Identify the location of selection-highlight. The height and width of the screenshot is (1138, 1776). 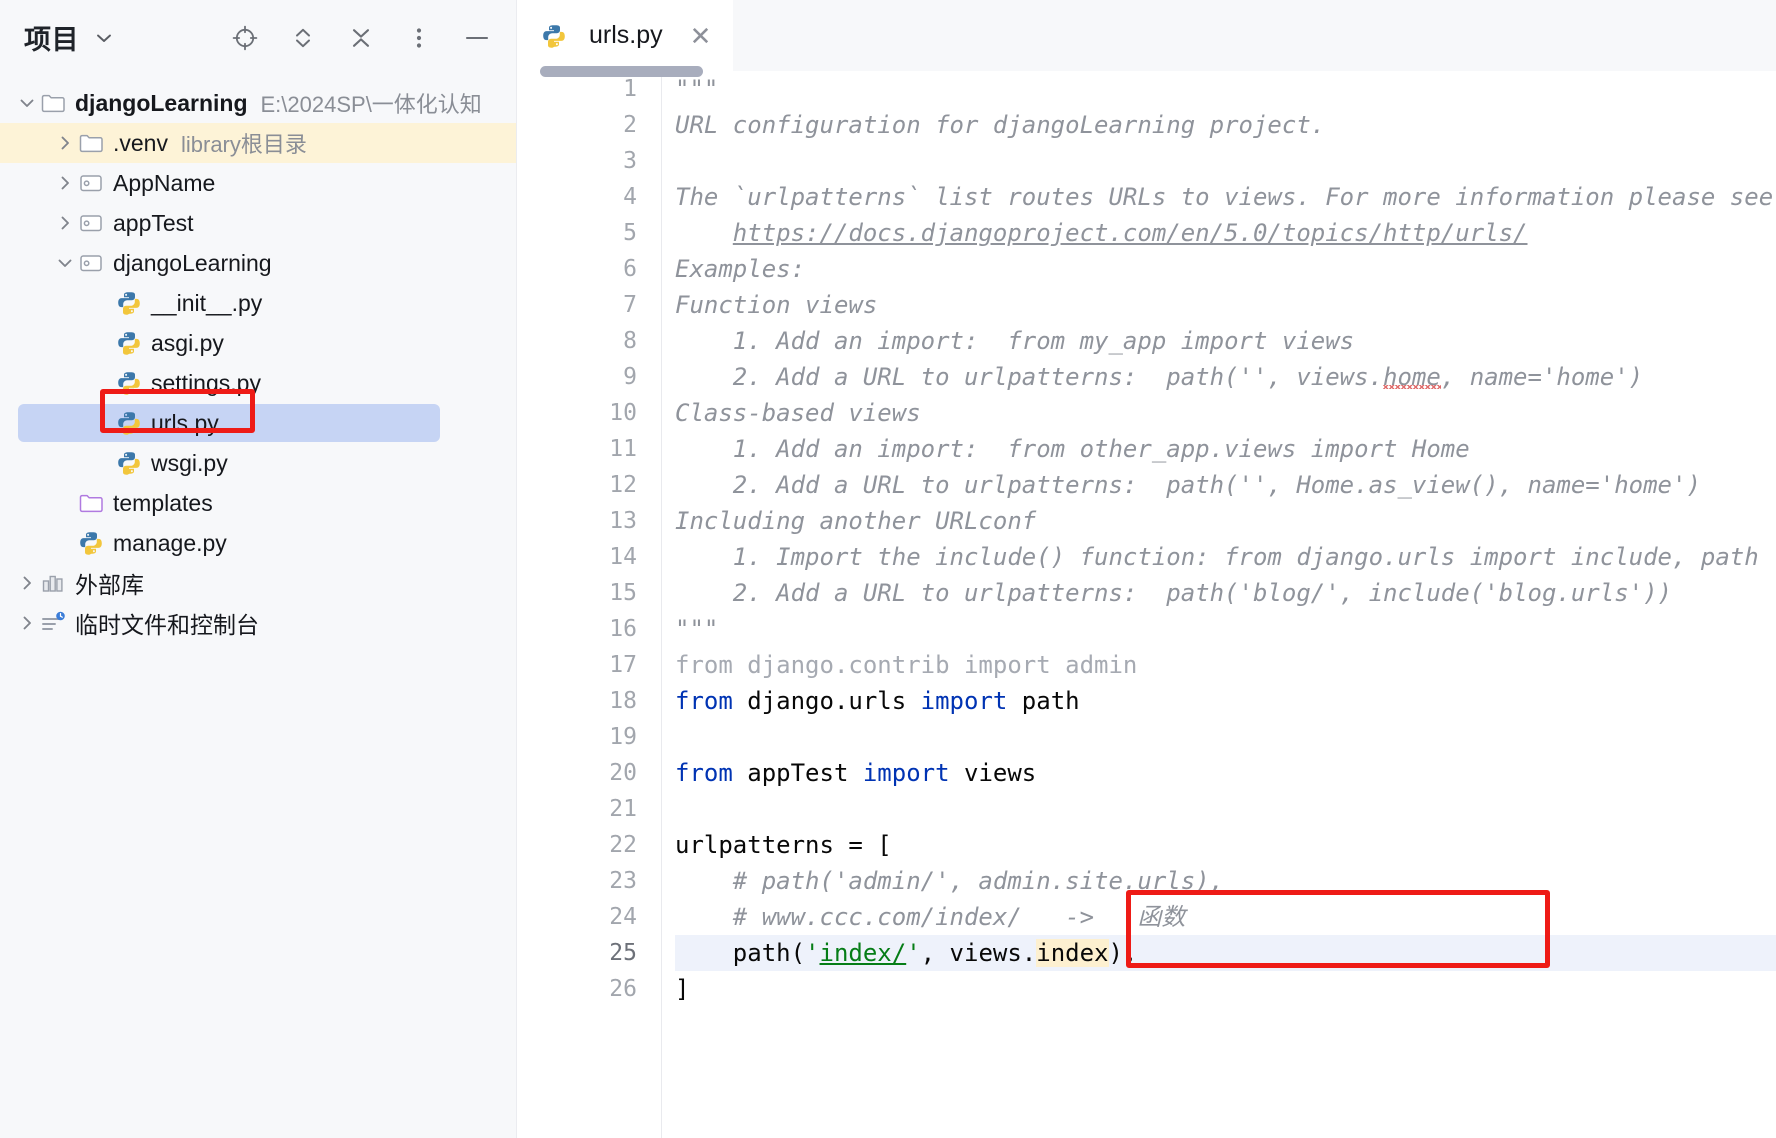
(229, 423).